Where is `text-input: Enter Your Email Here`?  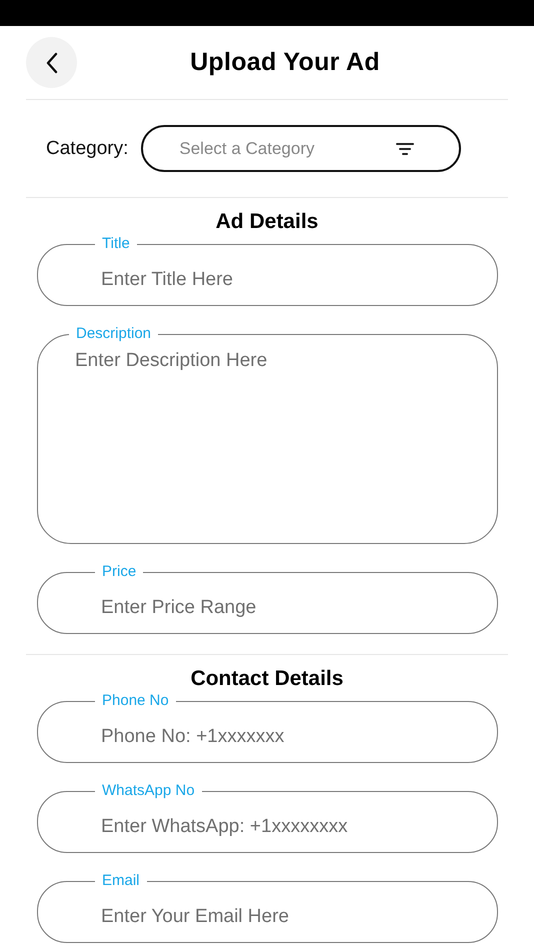 text-input: Enter Your Email Here is located at coordinates (267, 917).